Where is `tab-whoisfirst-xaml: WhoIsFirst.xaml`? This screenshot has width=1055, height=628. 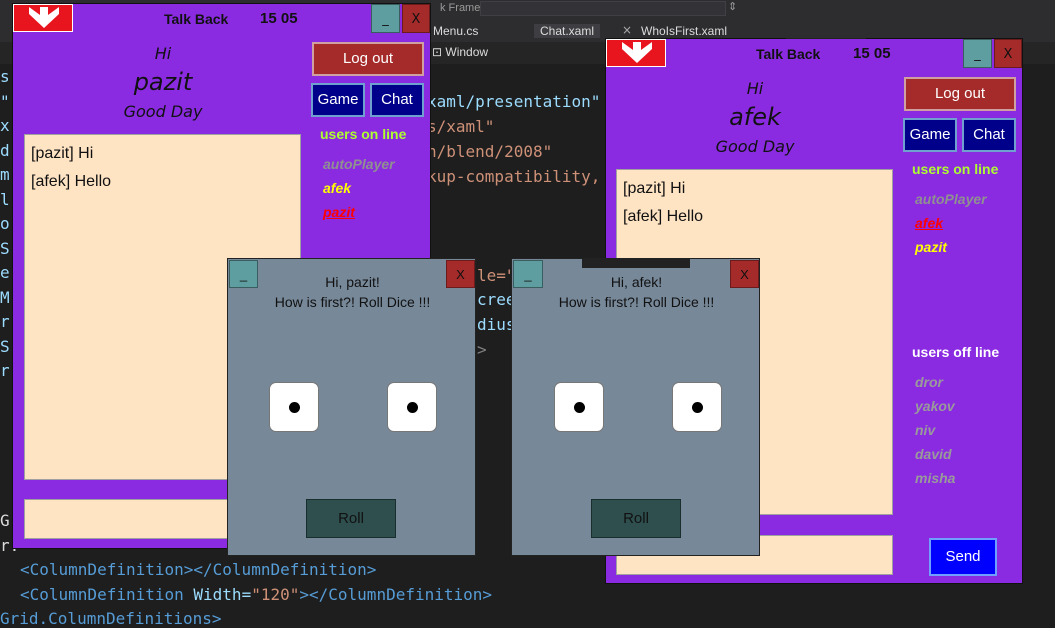 tab-whoisfirst-xaml: WhoIsFirst.xaml is located at coordinates (684, 31).